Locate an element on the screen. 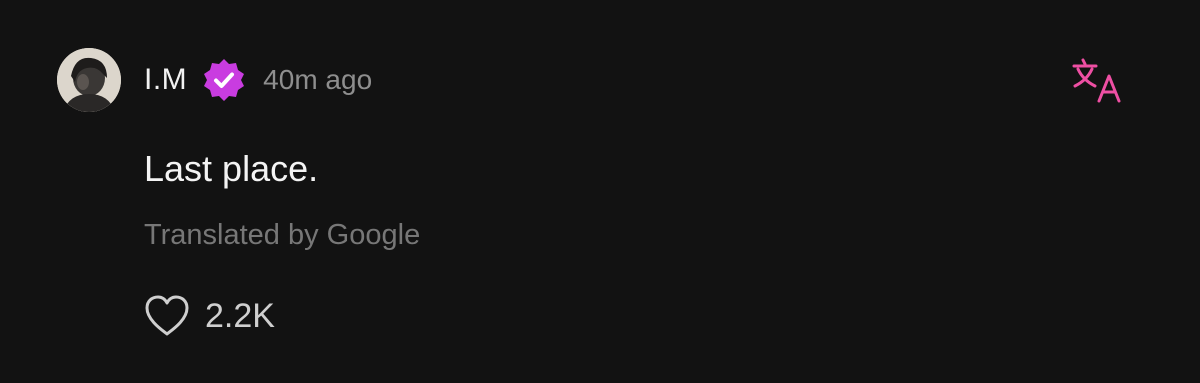  translate-button is located at coordinates (1098, 81).